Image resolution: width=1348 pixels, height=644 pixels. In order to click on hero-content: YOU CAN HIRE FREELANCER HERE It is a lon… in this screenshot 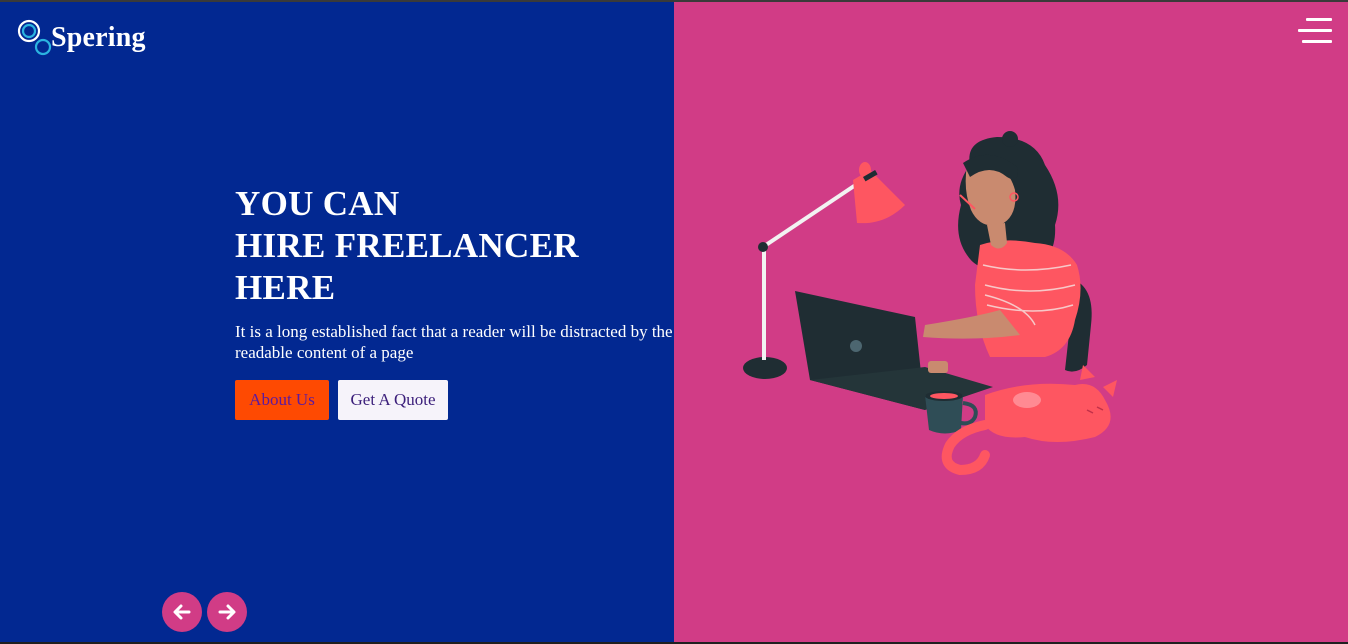, I will do `click(460, 301)`.